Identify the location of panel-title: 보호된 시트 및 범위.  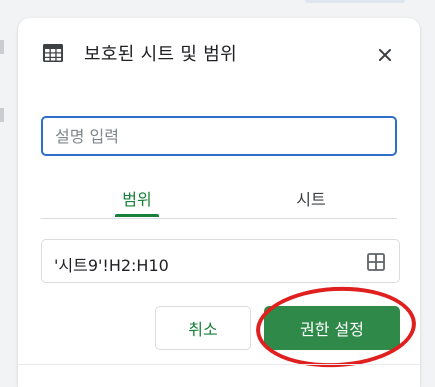
(160, 54).